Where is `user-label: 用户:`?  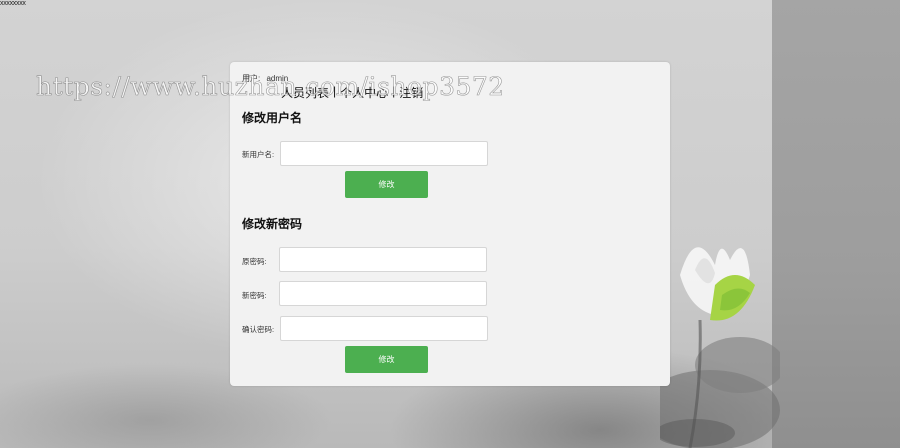
user-label: 用户: is located at coordinates (251, 78).